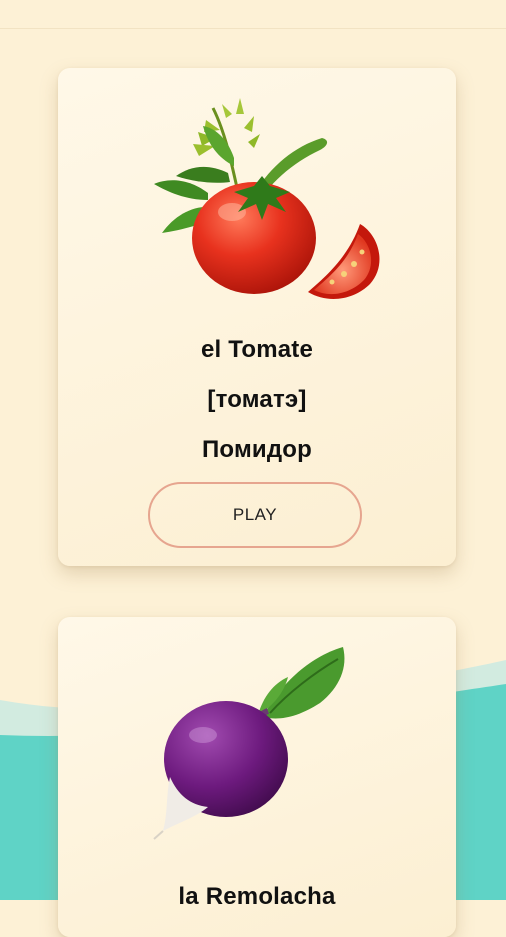 Image resolution: width=506 pixels, height=937 pixels. I want to click on play-button: PLAY, so click(255, 515).